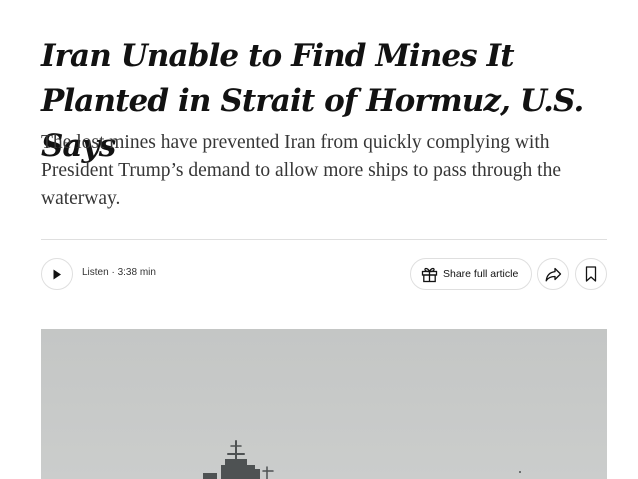 This screenshot has width=638, height=479. I want to click on gift-icon, so click(429, 274).